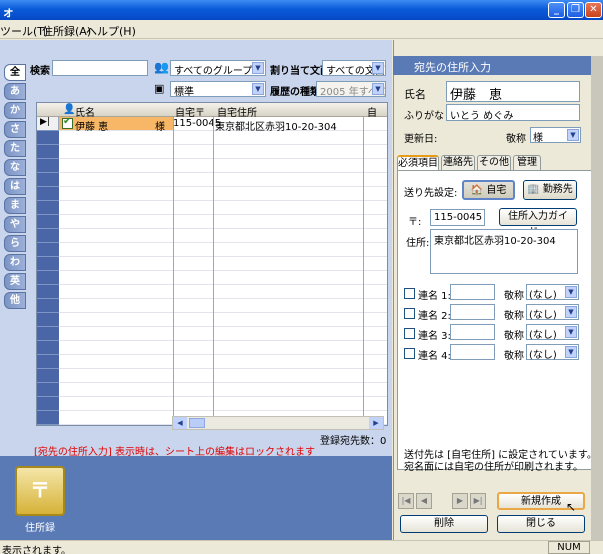 The height and width of the screenshot is (554, 603). I want to click on name-field: 伊藤 恵, so click(513, 91).